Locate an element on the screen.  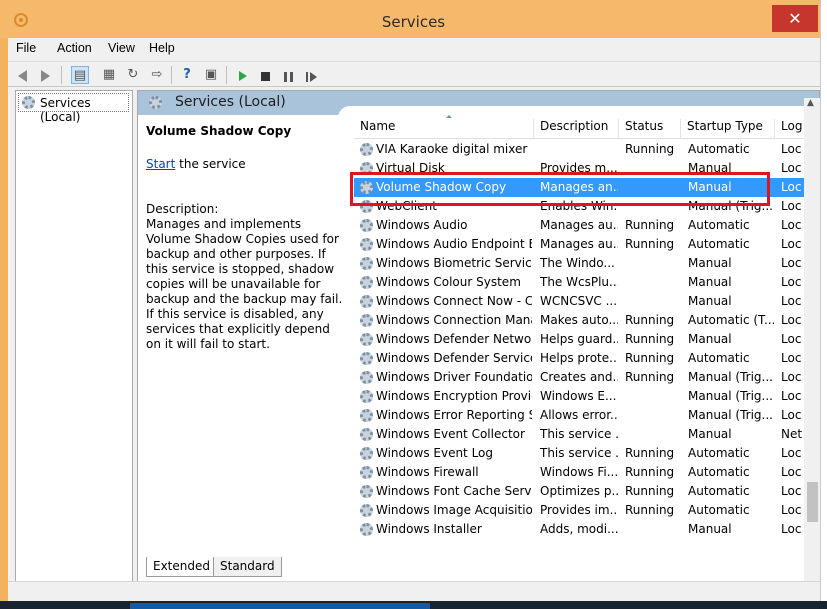
tab-standard: Standard is located at coordinates (247, 567).